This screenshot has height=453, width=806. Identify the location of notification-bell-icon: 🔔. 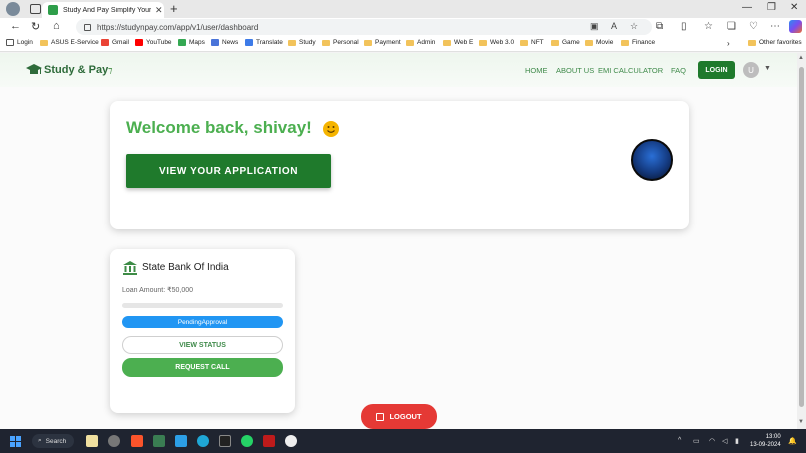
(792, 441).